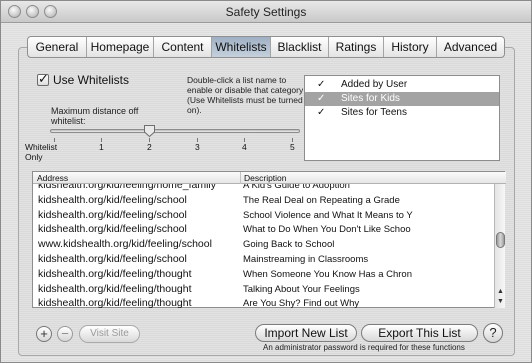  What do you see at coordinates (328, 215) in the screenshot?
I see `row-description: School Violence and What It Means to Y` at bounding box center [328, 215].